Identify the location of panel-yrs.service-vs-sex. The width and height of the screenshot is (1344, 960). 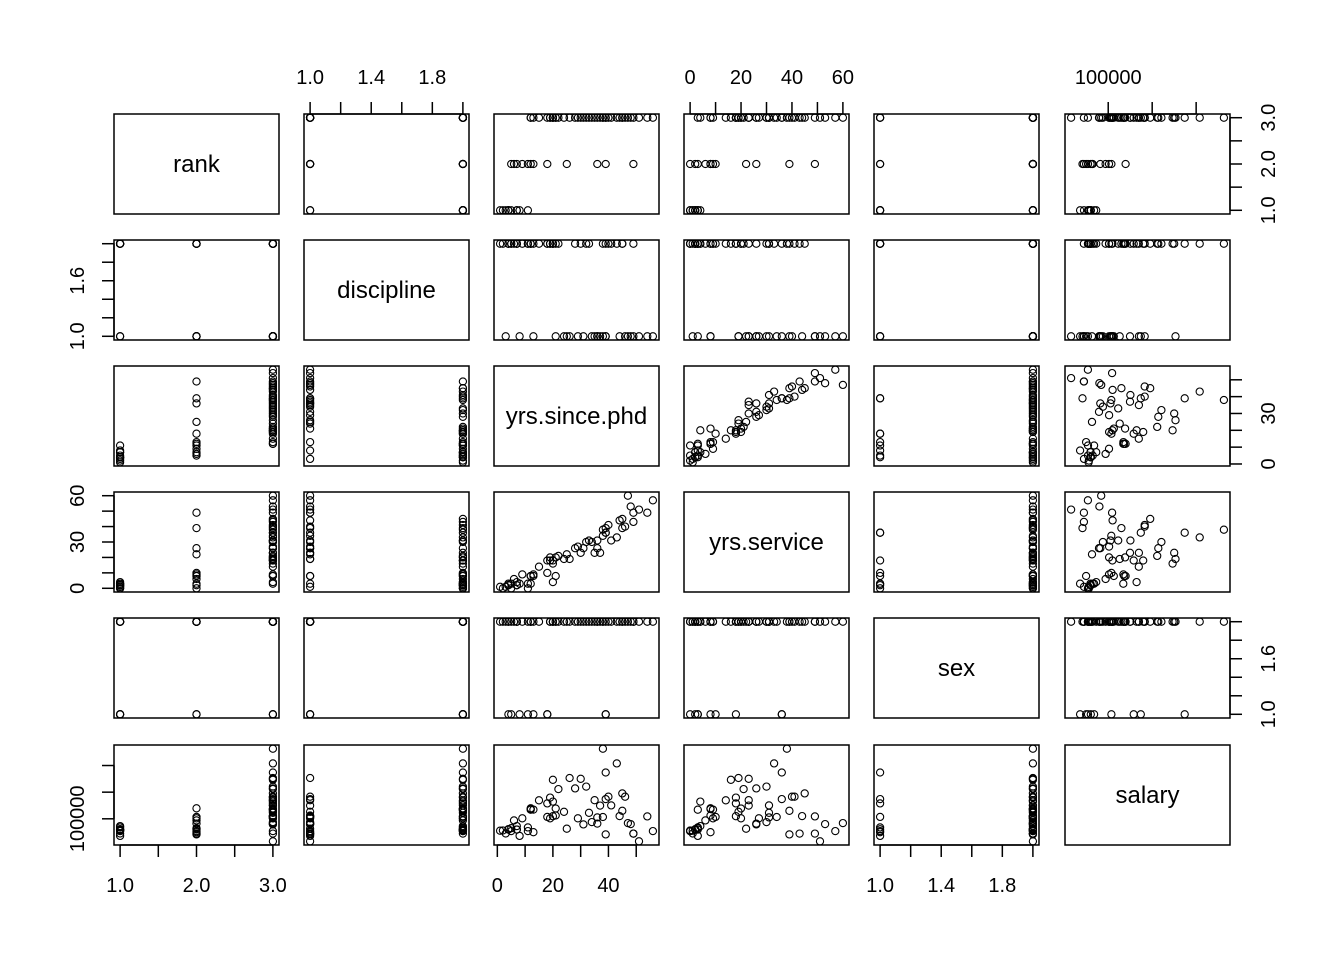
(956, 542).